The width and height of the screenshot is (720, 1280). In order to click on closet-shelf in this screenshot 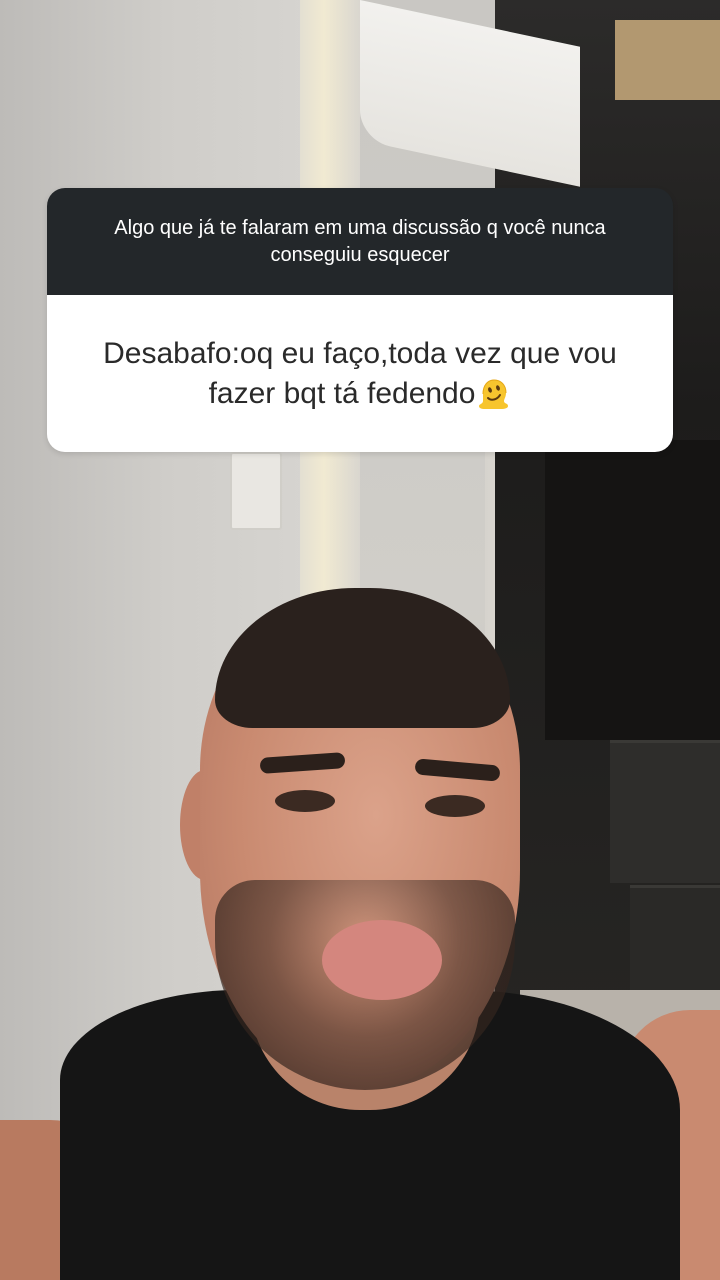, I will do `click(632, 590)`.